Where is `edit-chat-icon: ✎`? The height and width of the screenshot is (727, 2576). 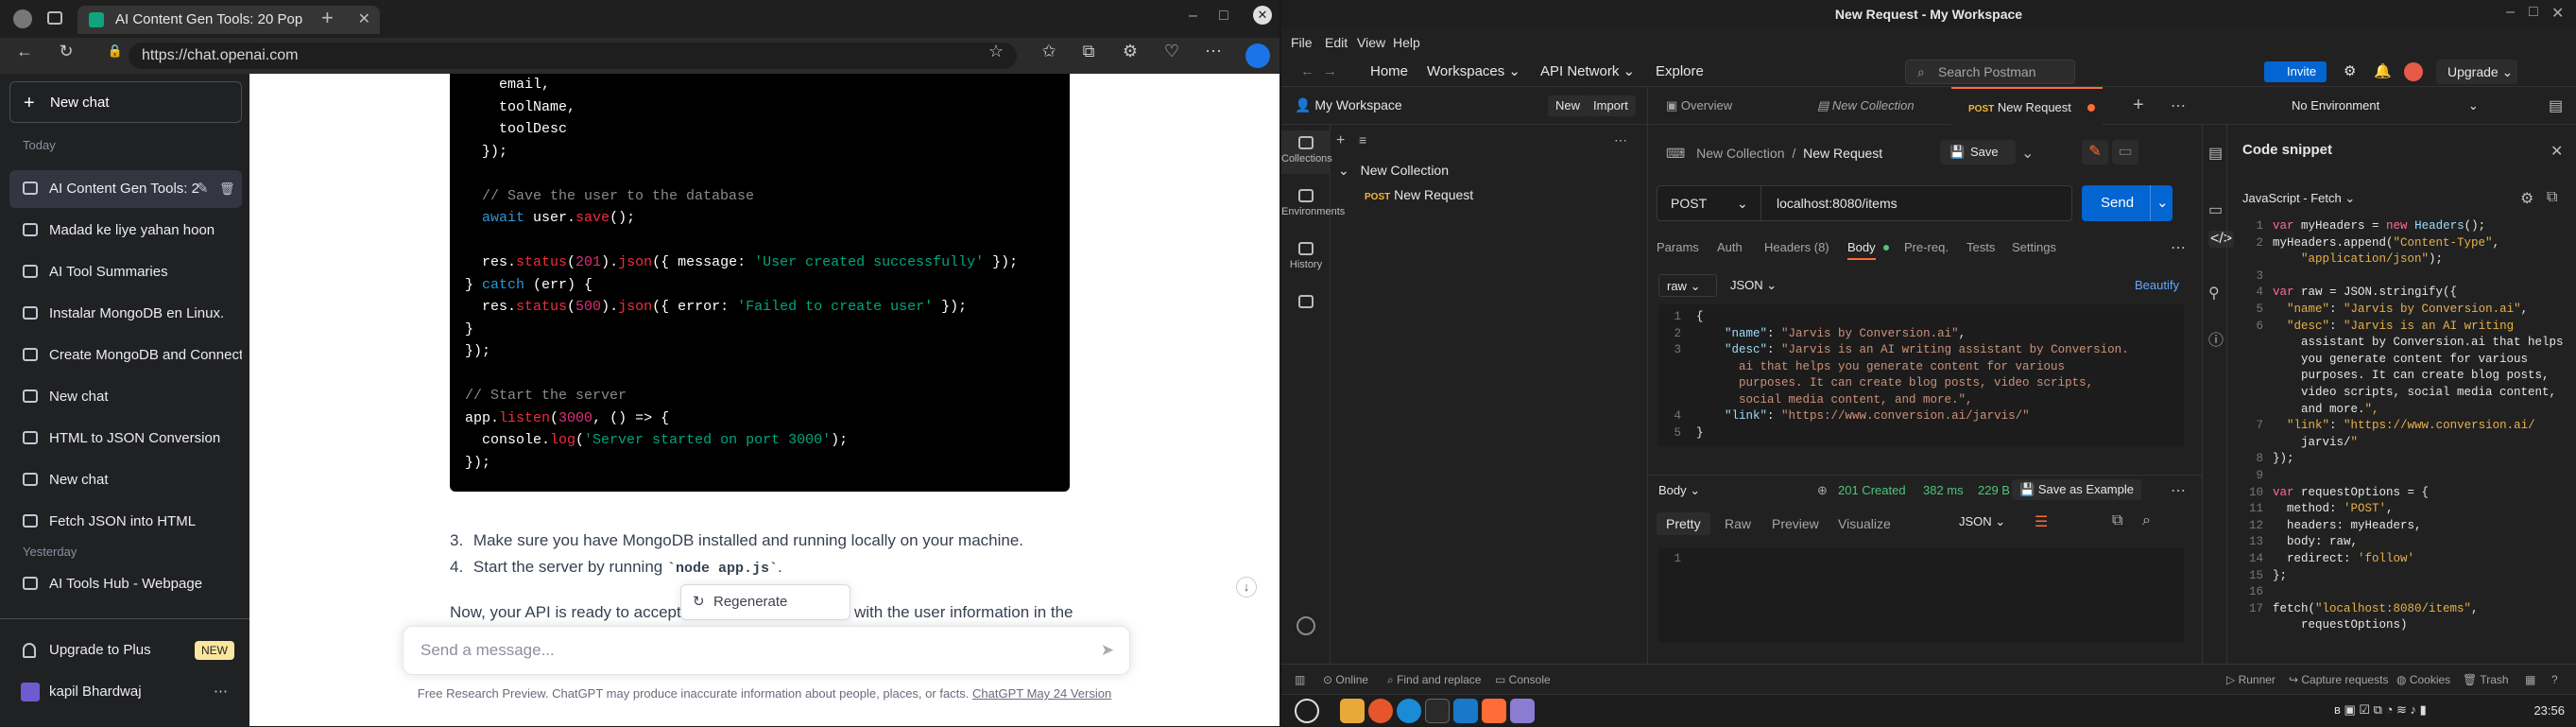 edit-chat-icon: ✎ is located at coordinates (203, 189).